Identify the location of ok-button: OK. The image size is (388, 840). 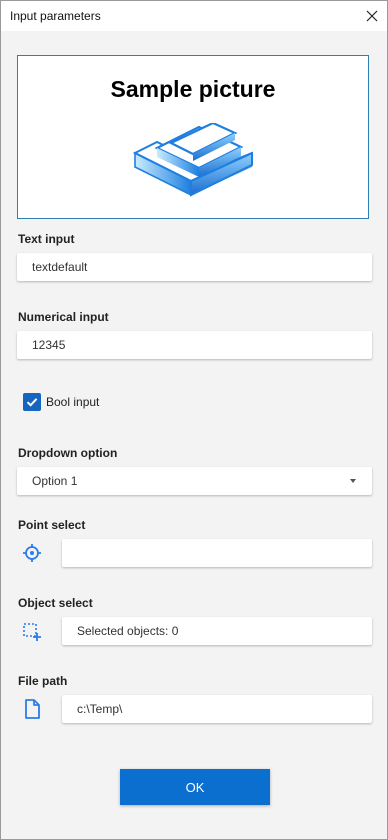
(195, 787).